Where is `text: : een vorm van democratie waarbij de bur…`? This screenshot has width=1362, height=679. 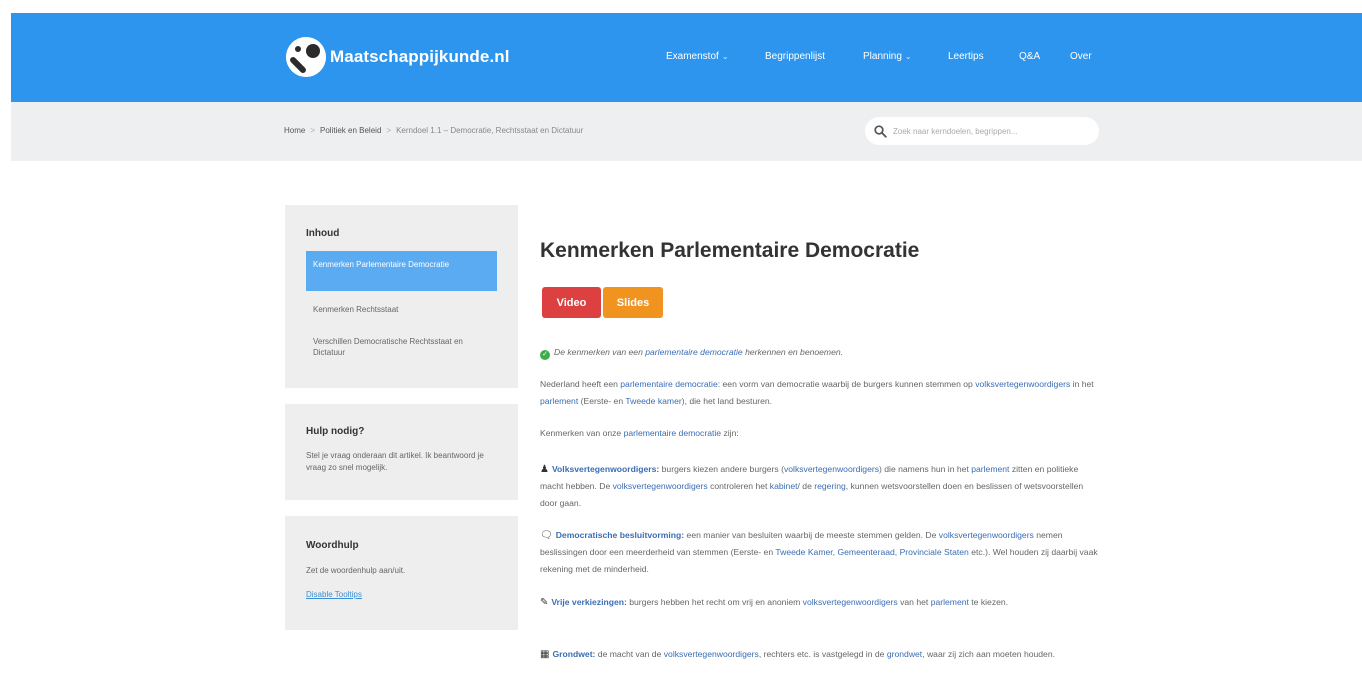
text: : een vorm van democratie waarbij de bur… is located at coordinates (846, 384).